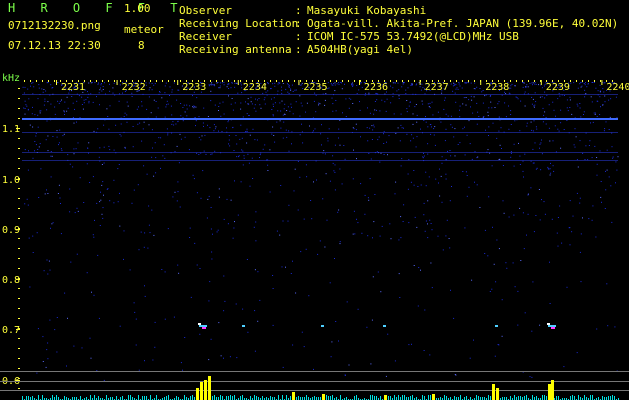 The image size is (629, 400). Describe the element at coordinates (296, 49) in the screenshot. I see `info-row-antenna: Receiving antenna: A504HB(yagi 4el)` at that location.